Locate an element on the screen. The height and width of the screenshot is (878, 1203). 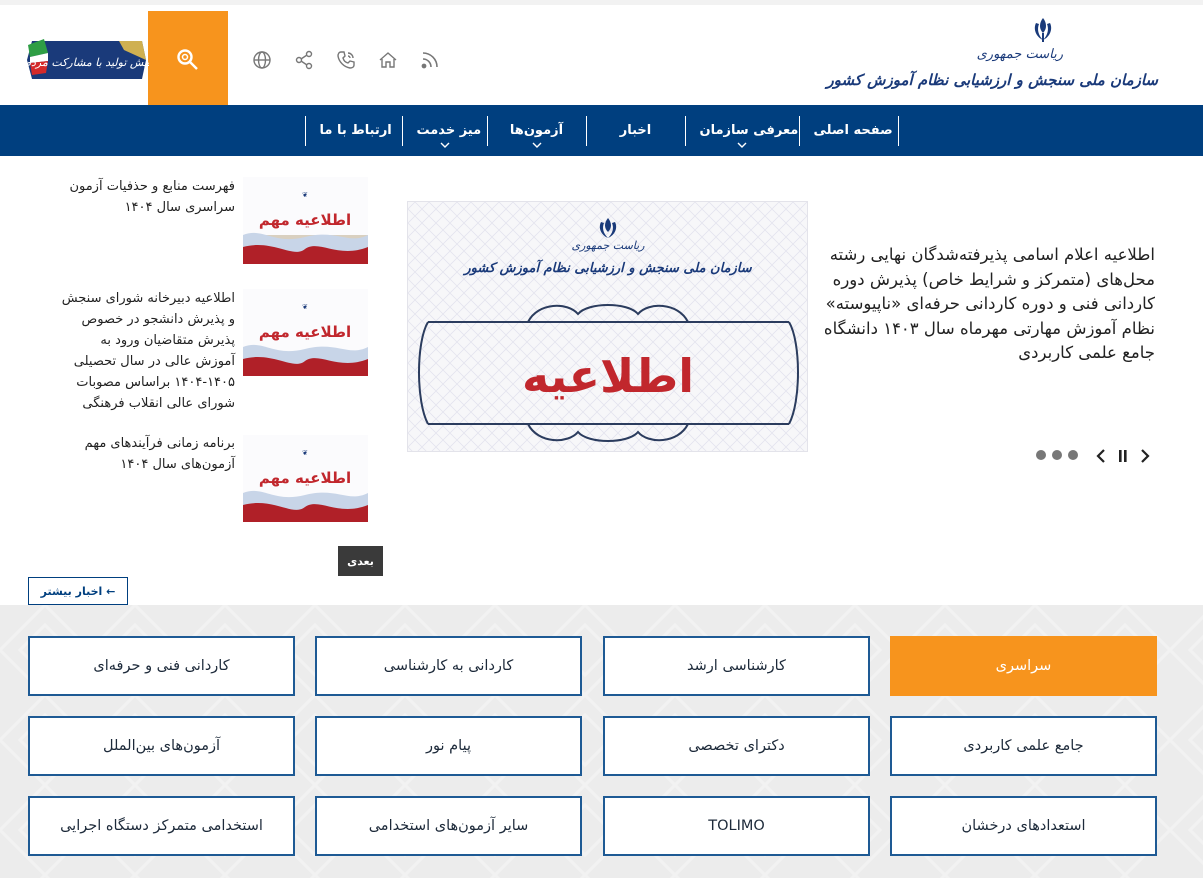
home-icon is located at coordinates (388, 60).